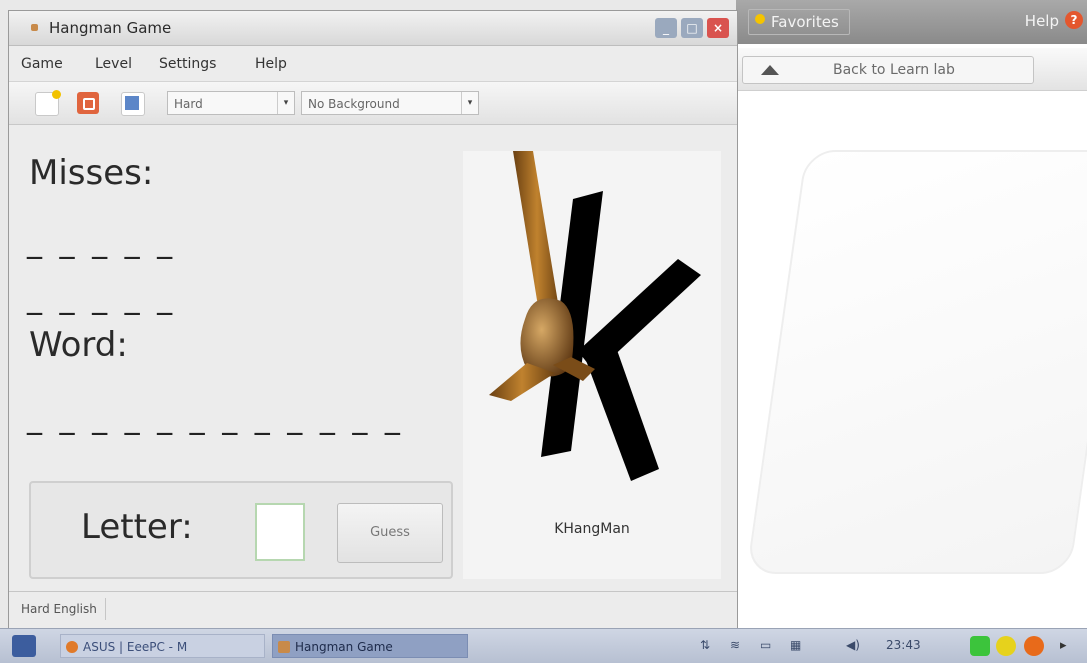 This screenshot has width=1087, height=663. I want to click on star-icon, so click(760, 19).